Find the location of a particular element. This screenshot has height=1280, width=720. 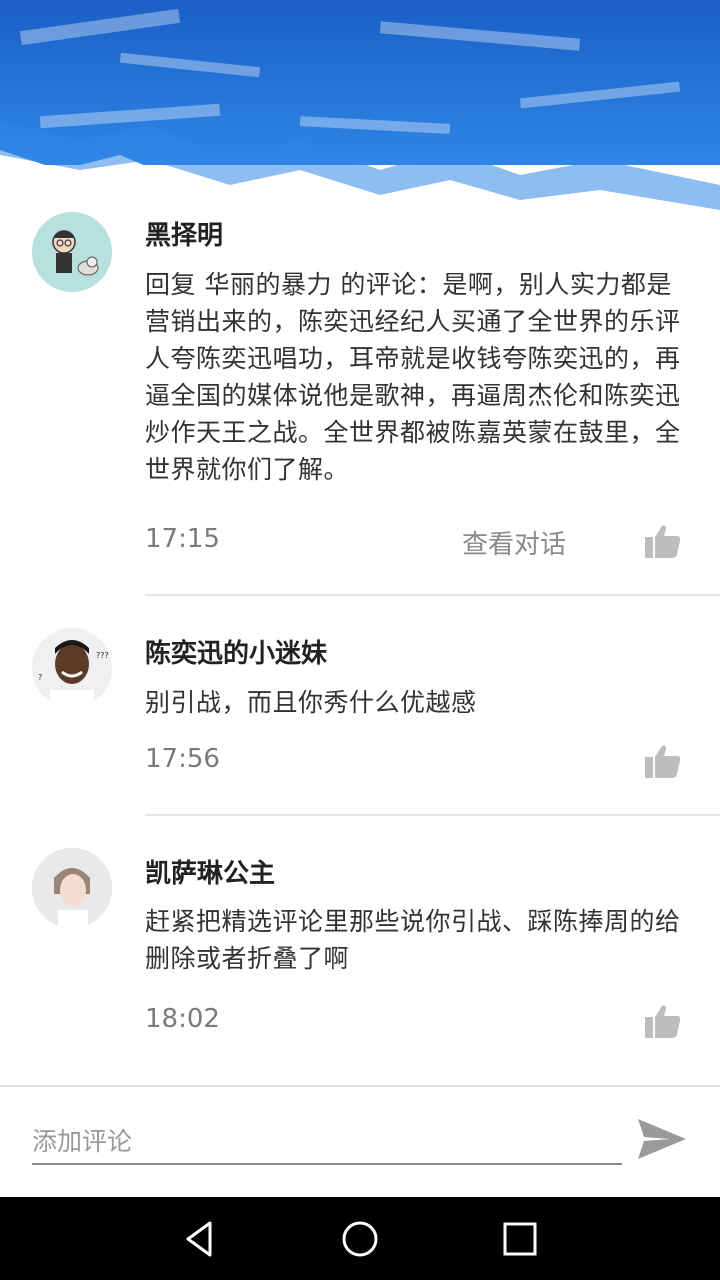

person-avatar-icon: ??? ? is located at coordinates (72, 668).